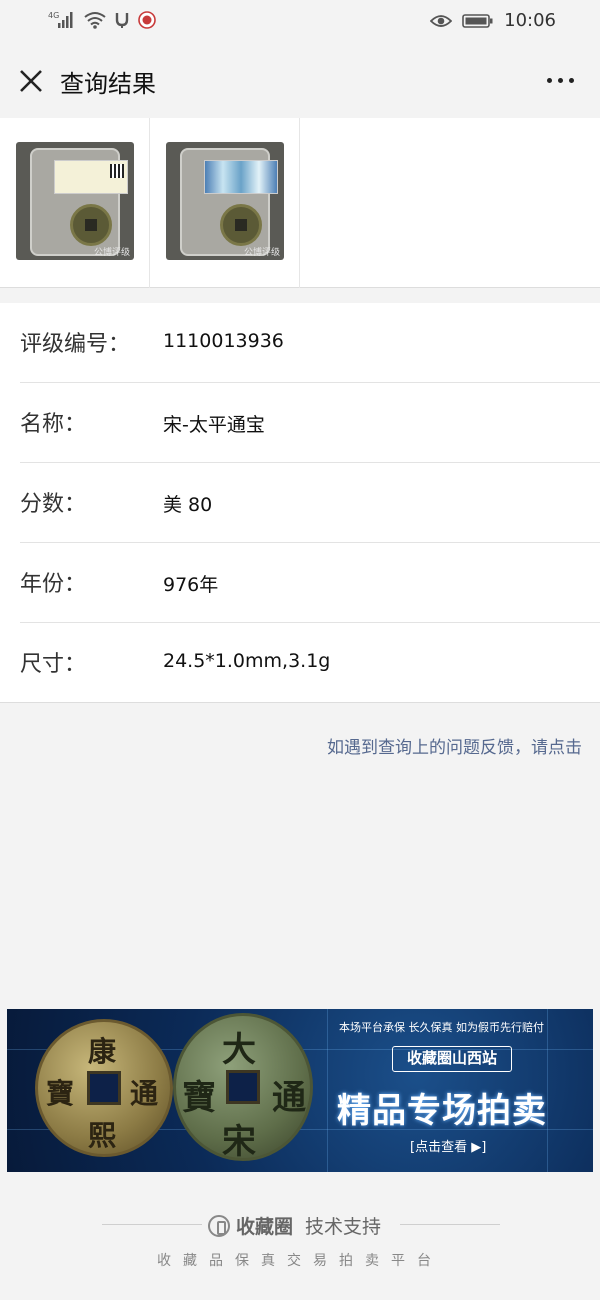  Describe the element at coordinates (300, 1245) in the screenshot. I see `footer: 收藏圈 技术支持 收藏品保真交易拍卖平台` at that location.